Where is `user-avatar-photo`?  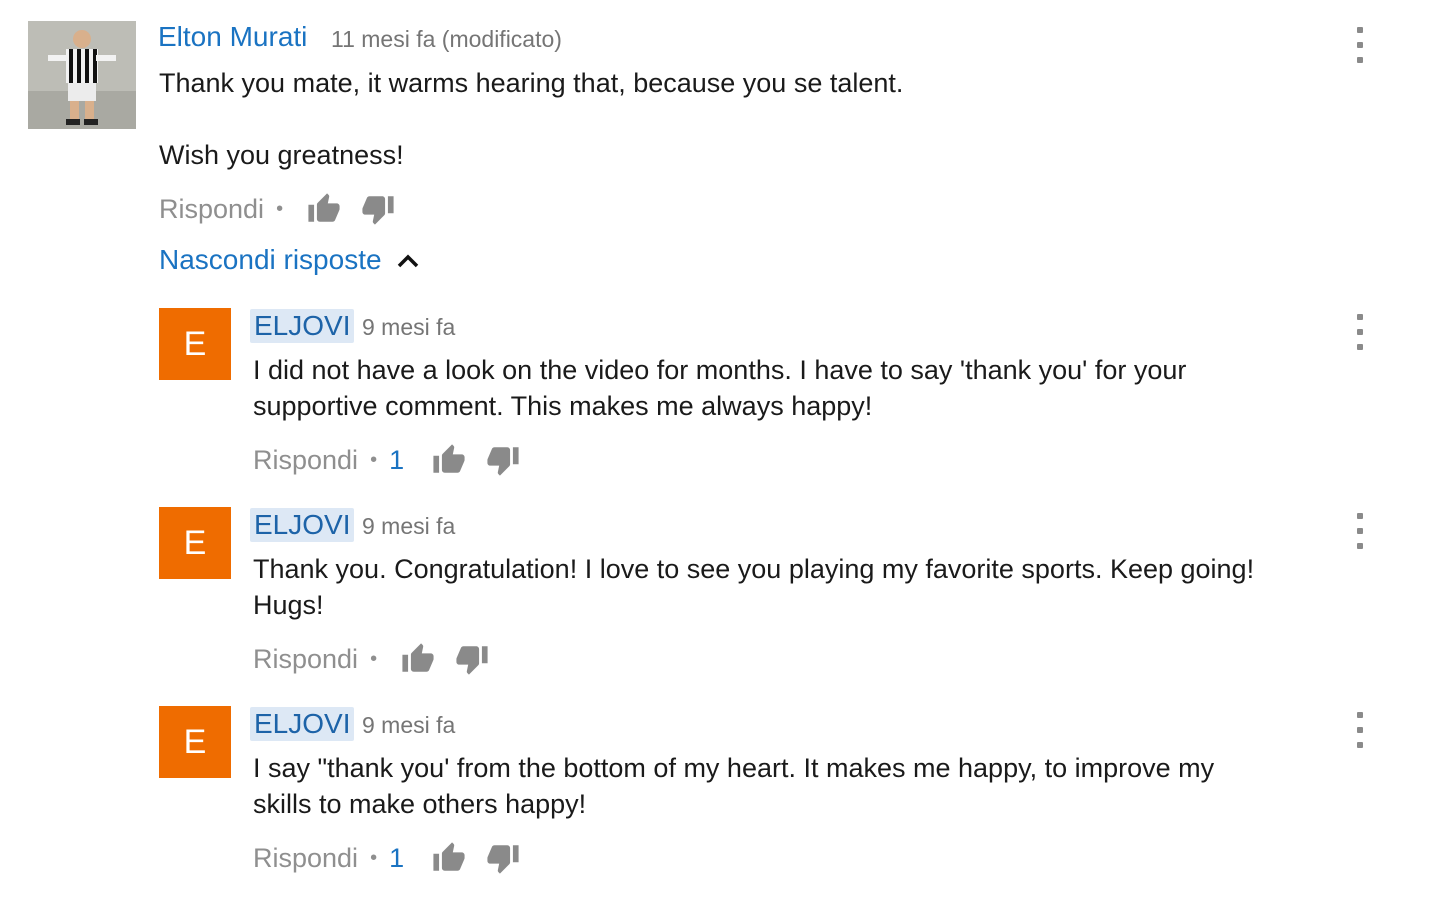 user-avatar-photo is located at coordinates (82, 75).